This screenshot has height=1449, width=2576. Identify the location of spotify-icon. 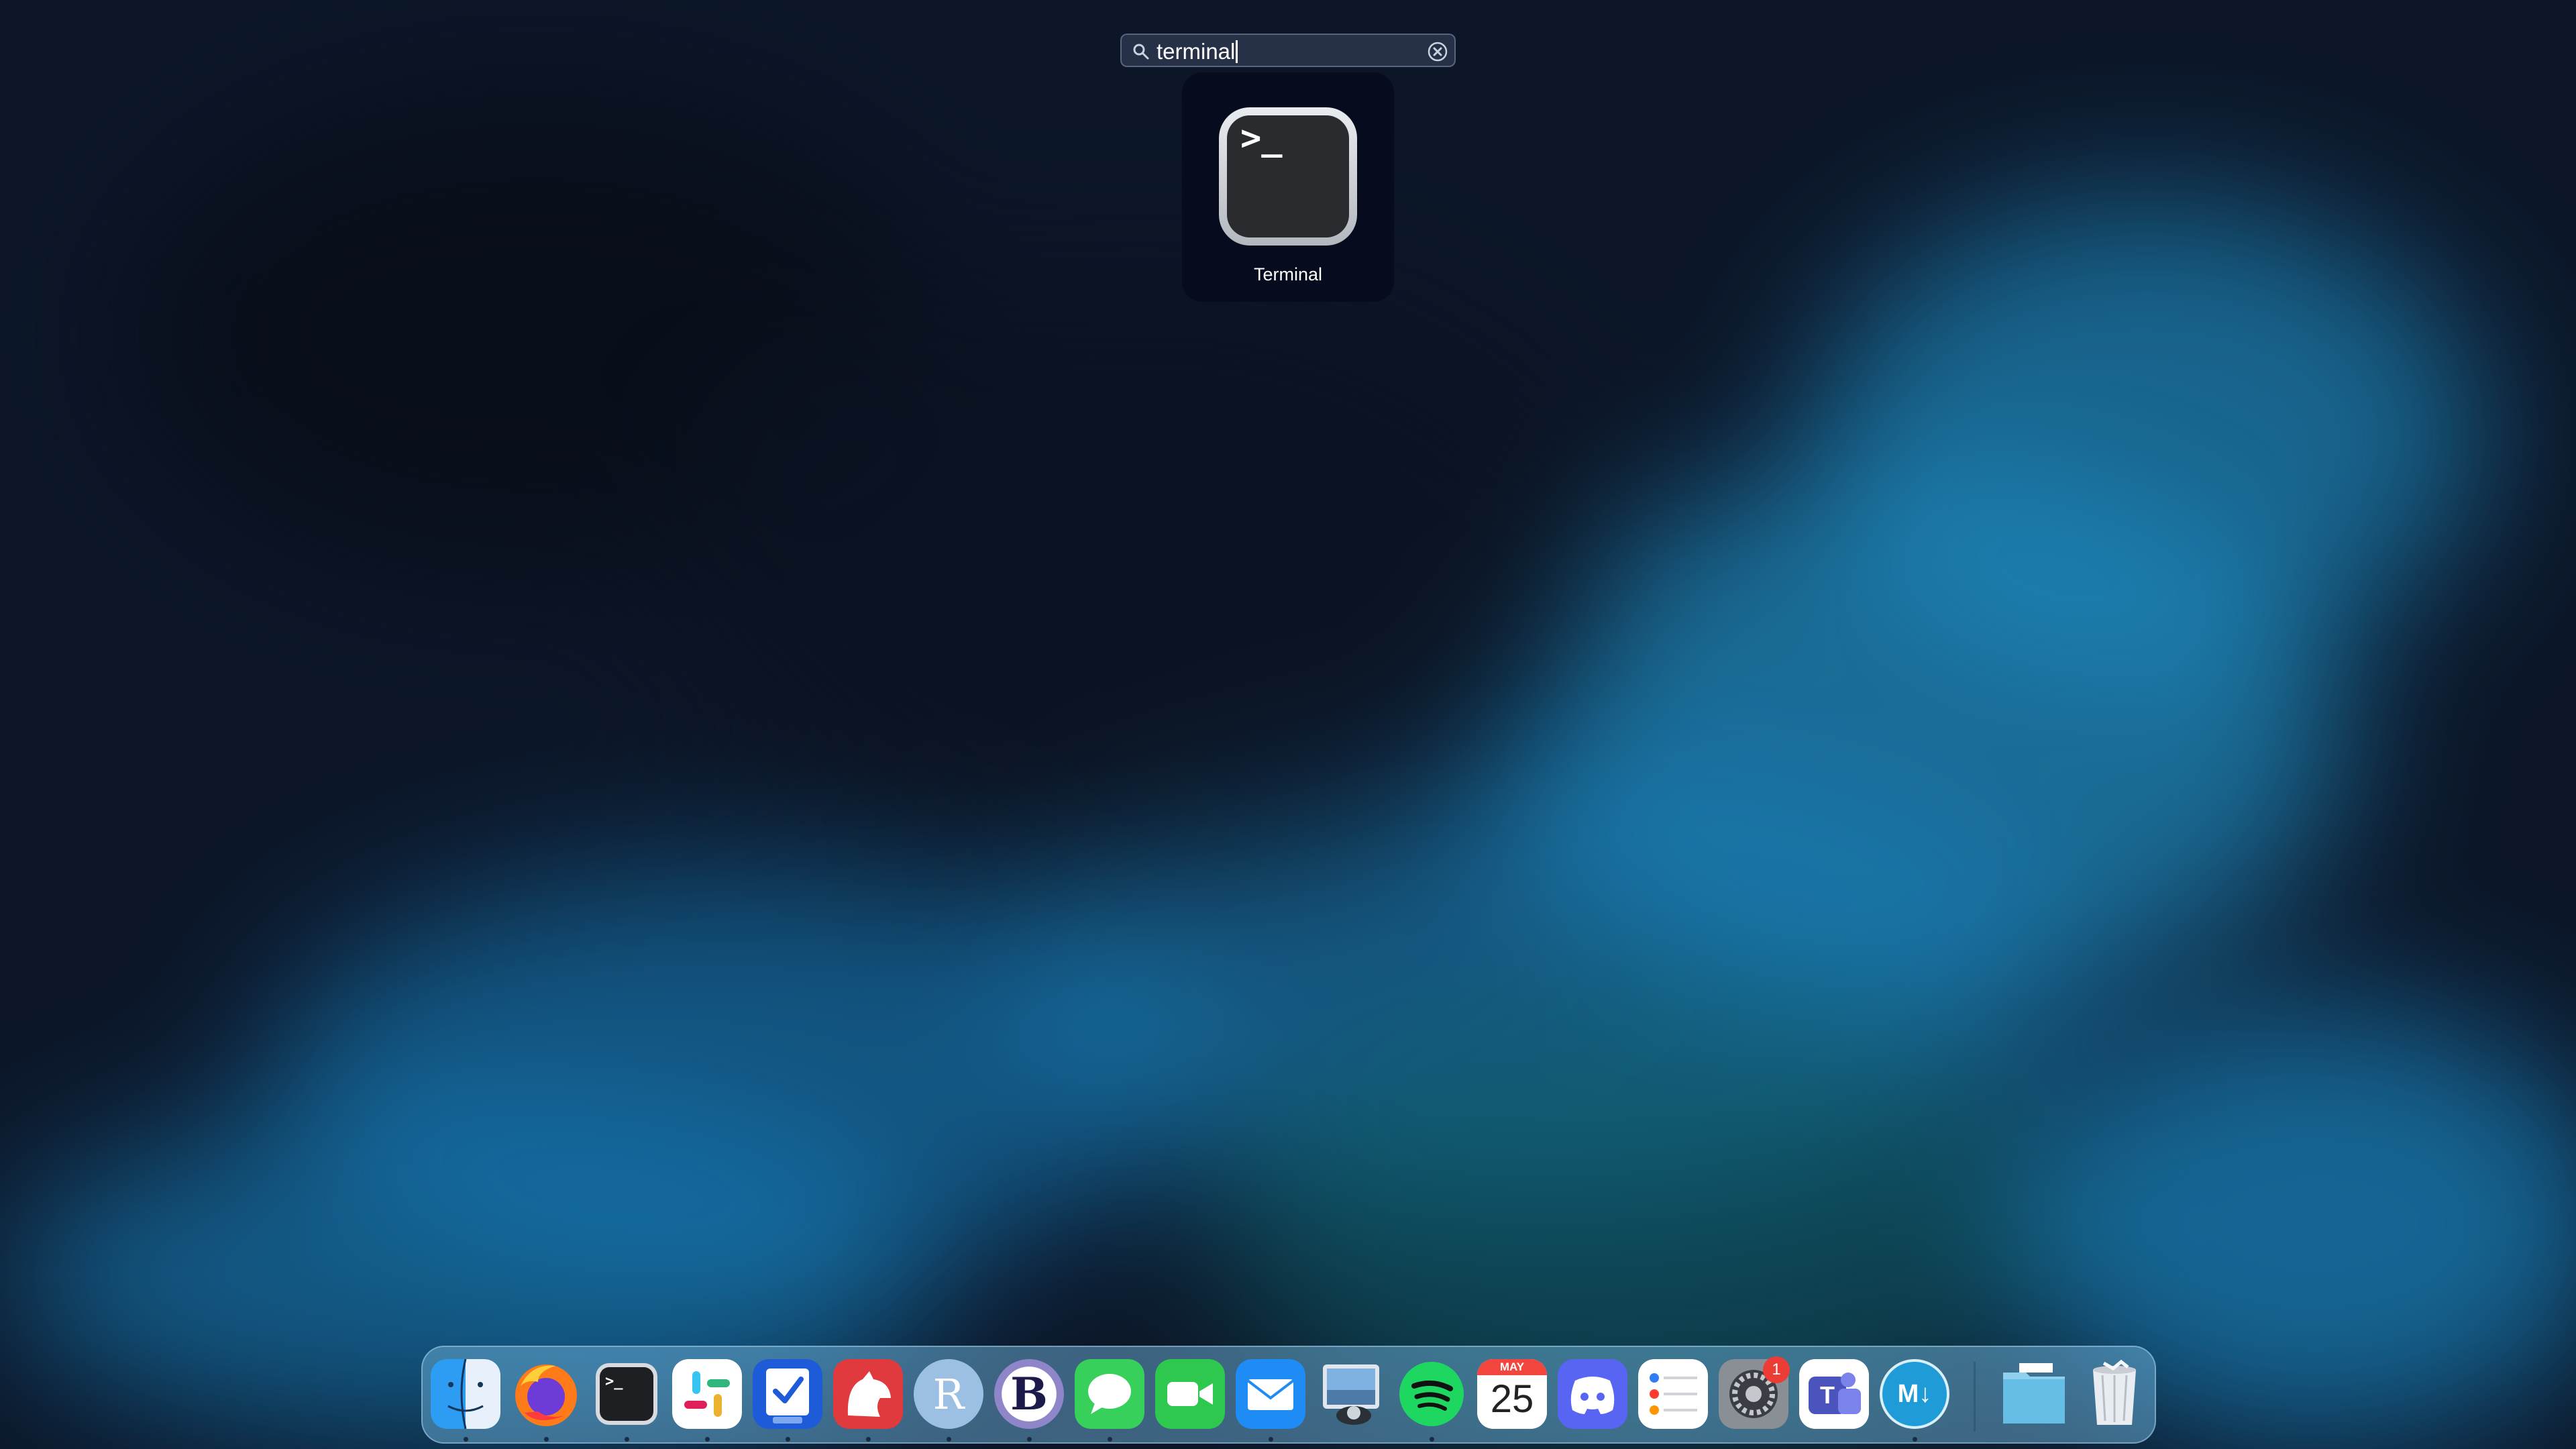
(1431, 1394).